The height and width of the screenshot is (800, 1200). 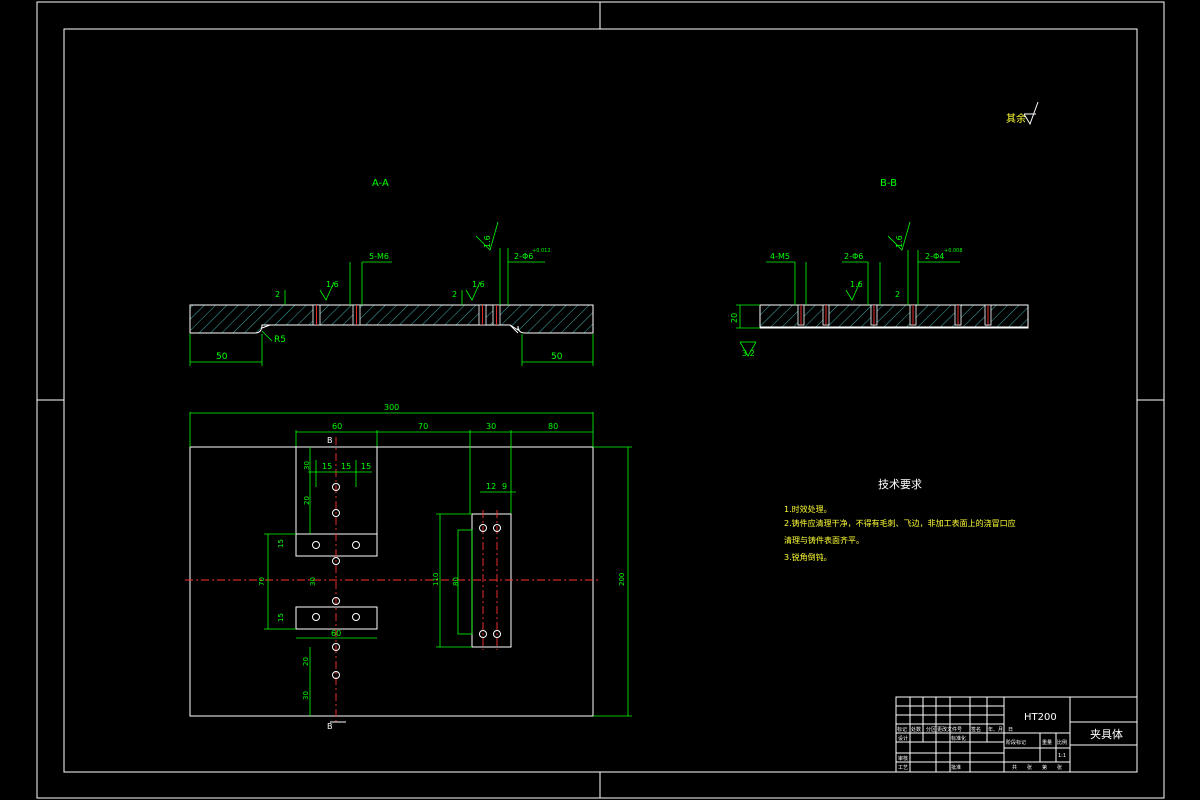 I want to click on svg-text: 4-M5, so click(x=780, y=256).